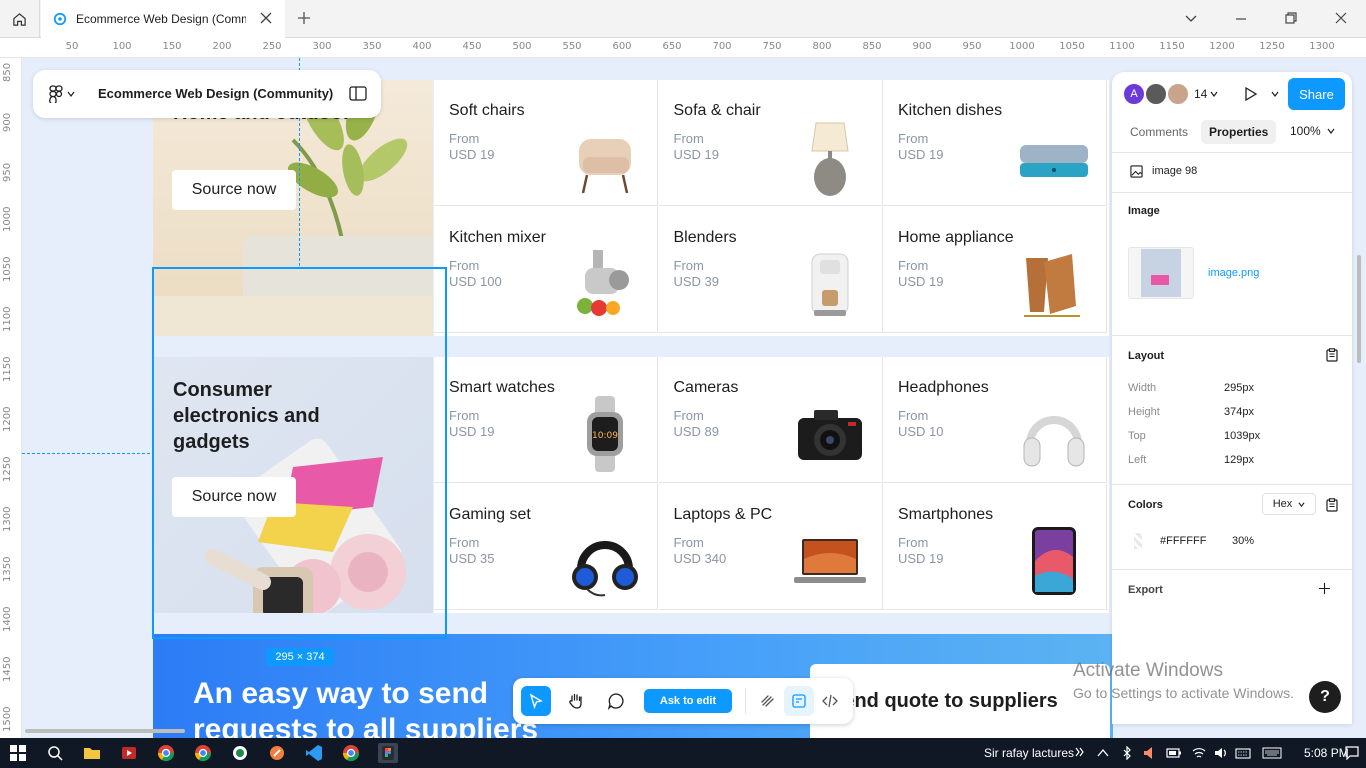 The image size is (1366, 768). I want to click on colors-section-header: Colors, so click(1145, 505).